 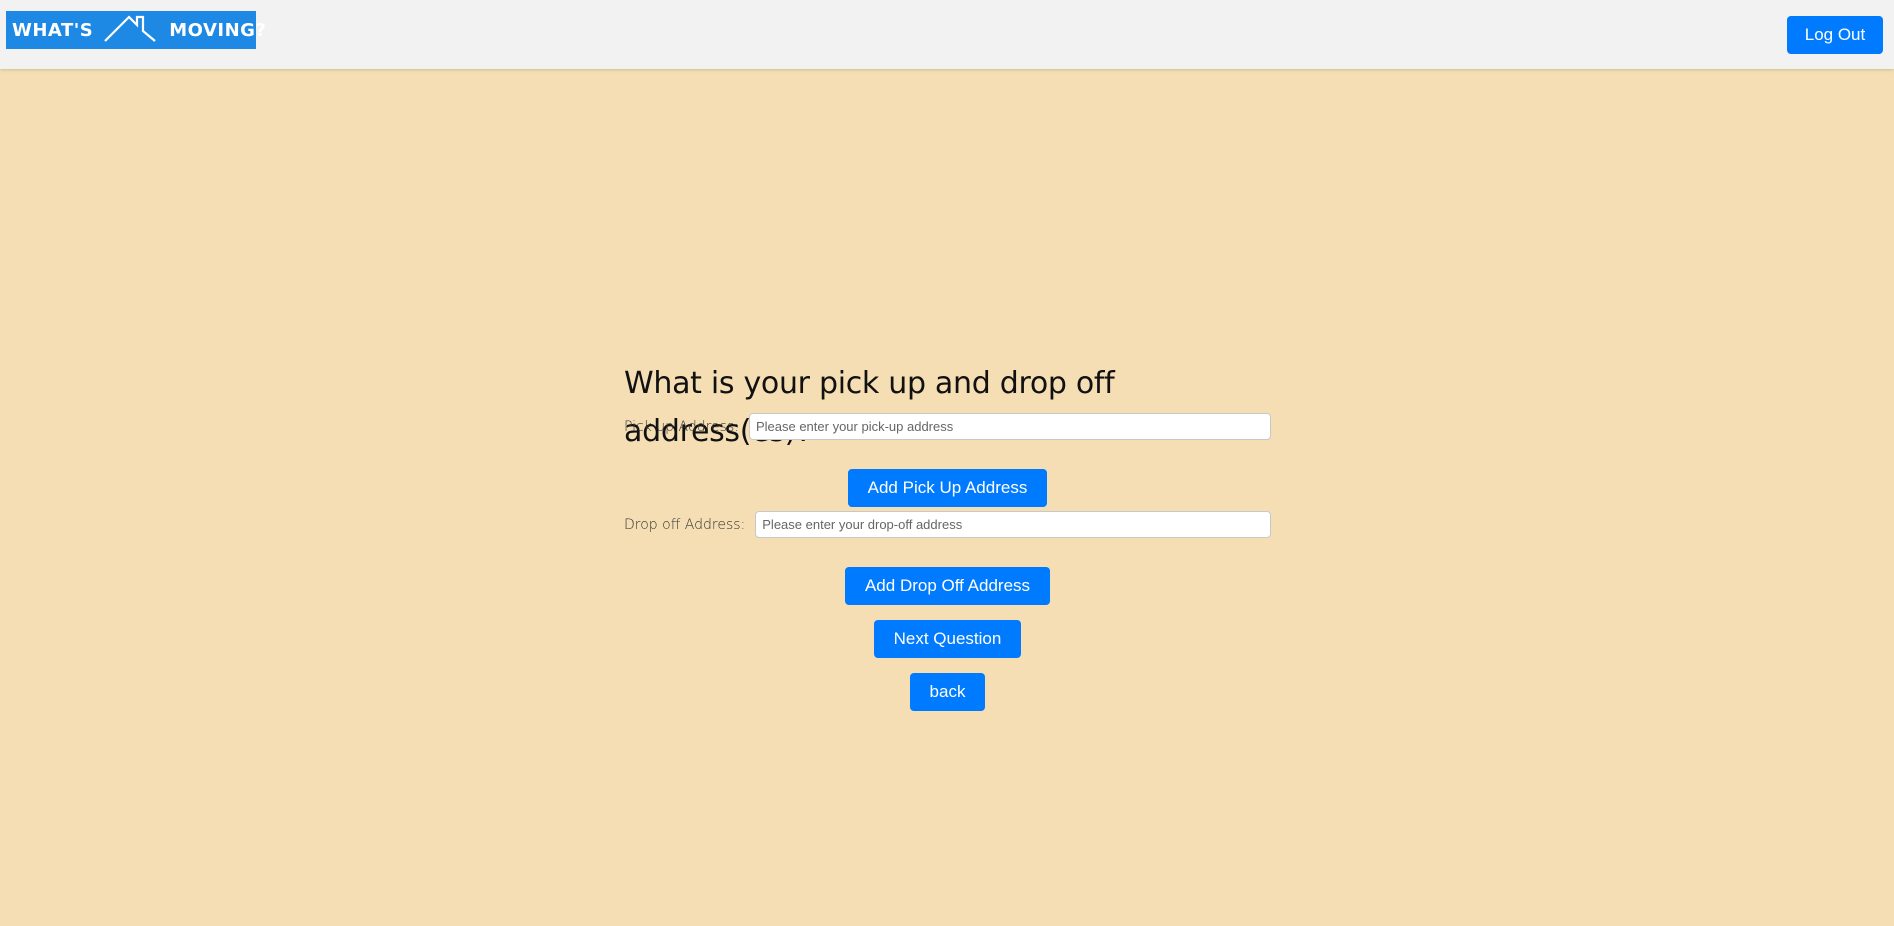 What do you see at coordinates (947, 586) in the screenshot?
I see `add-dropoff-address-button: Add Drop Off Address` at bounding box center [947, 586].